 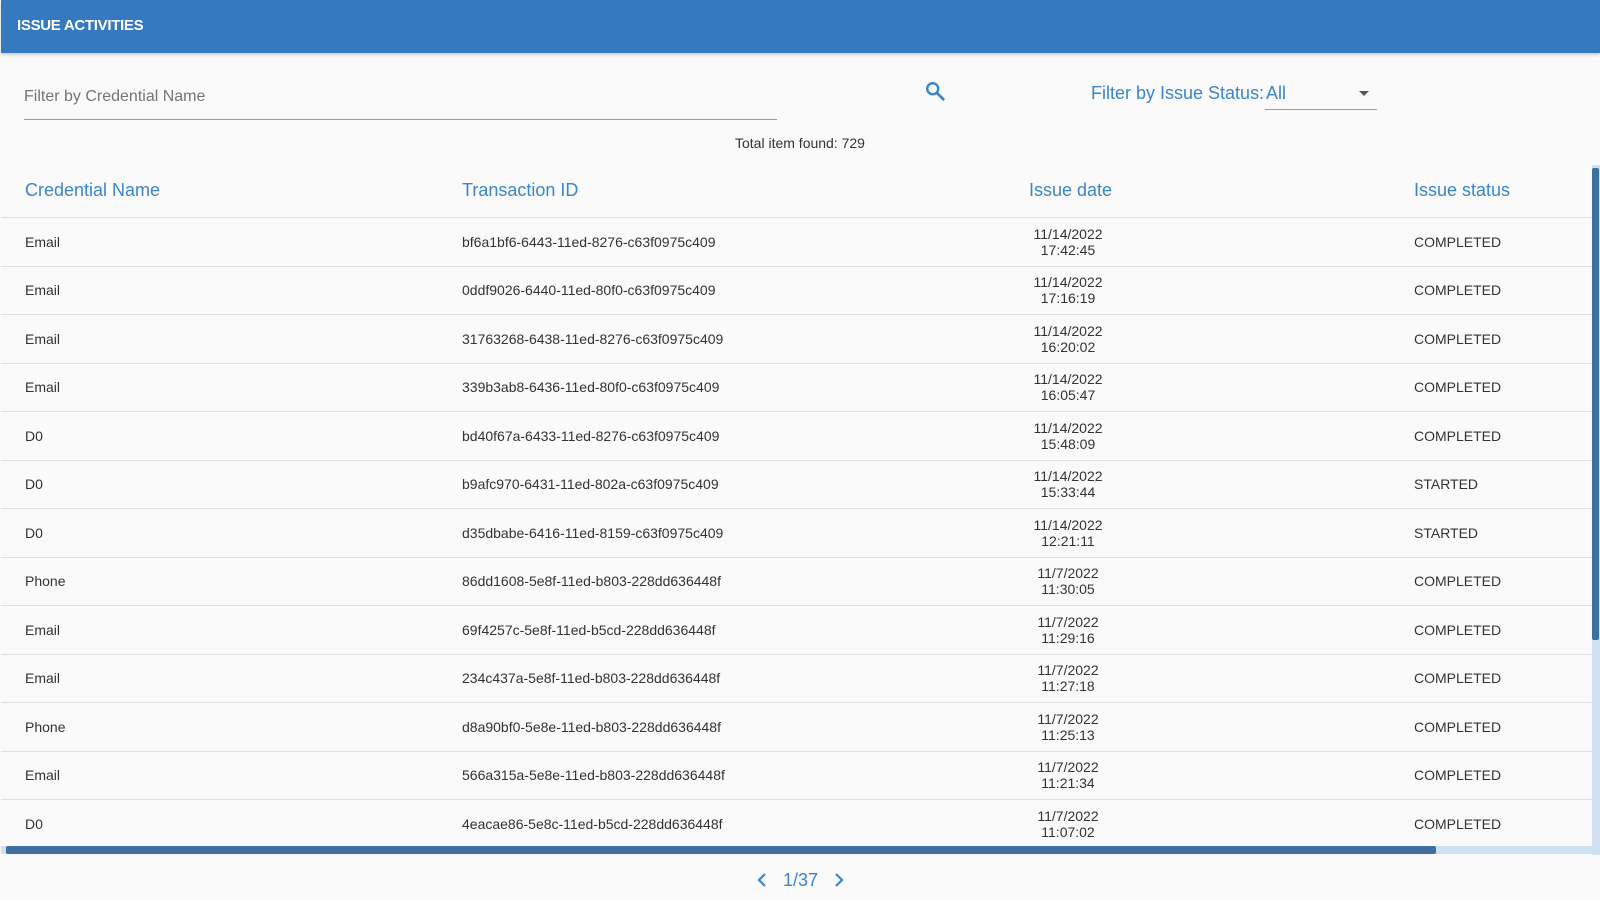 I want to click on credential-filter-field, so click(x=400, y=97).